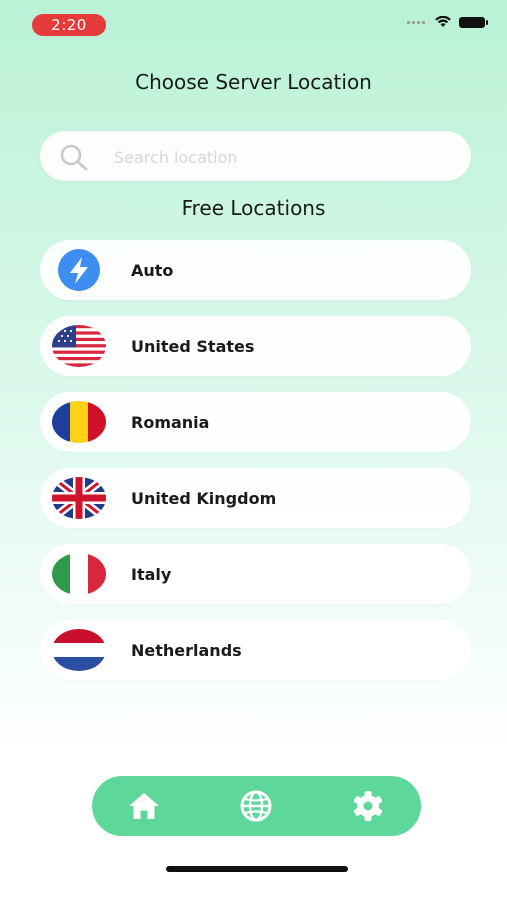 This screenshot has width=507, height=900. I want to click on battery-icon, so click(473, 22).